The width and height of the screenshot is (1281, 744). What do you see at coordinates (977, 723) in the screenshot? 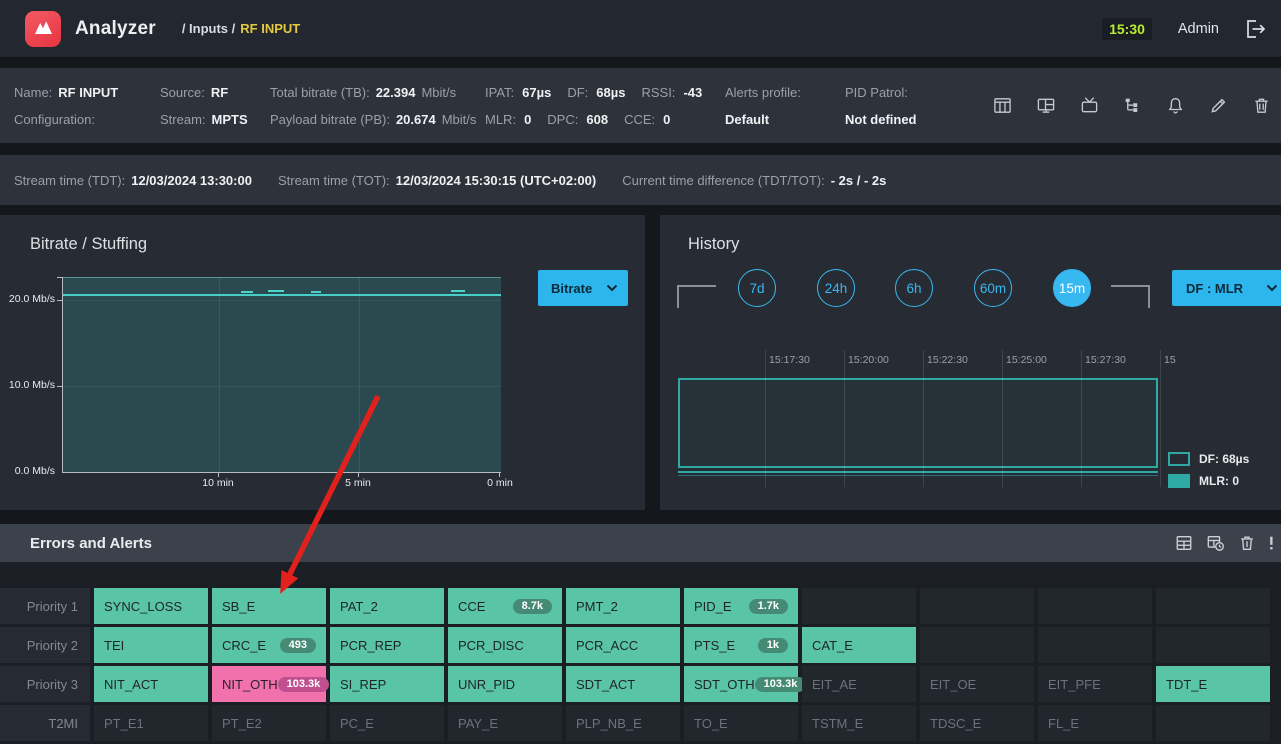
I see `error-tile-TDSC_E: TDSC_E` at bounding box center [977, 723].